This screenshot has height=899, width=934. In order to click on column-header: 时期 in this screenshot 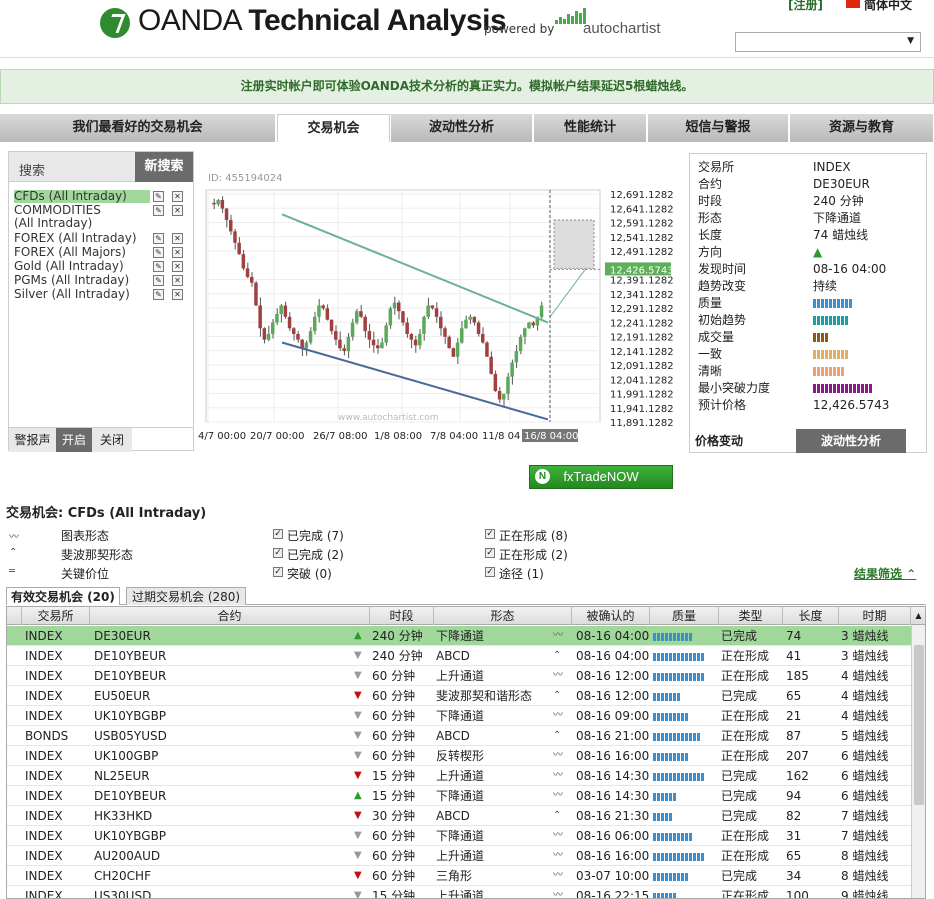, I will do `click(875, 616)`.